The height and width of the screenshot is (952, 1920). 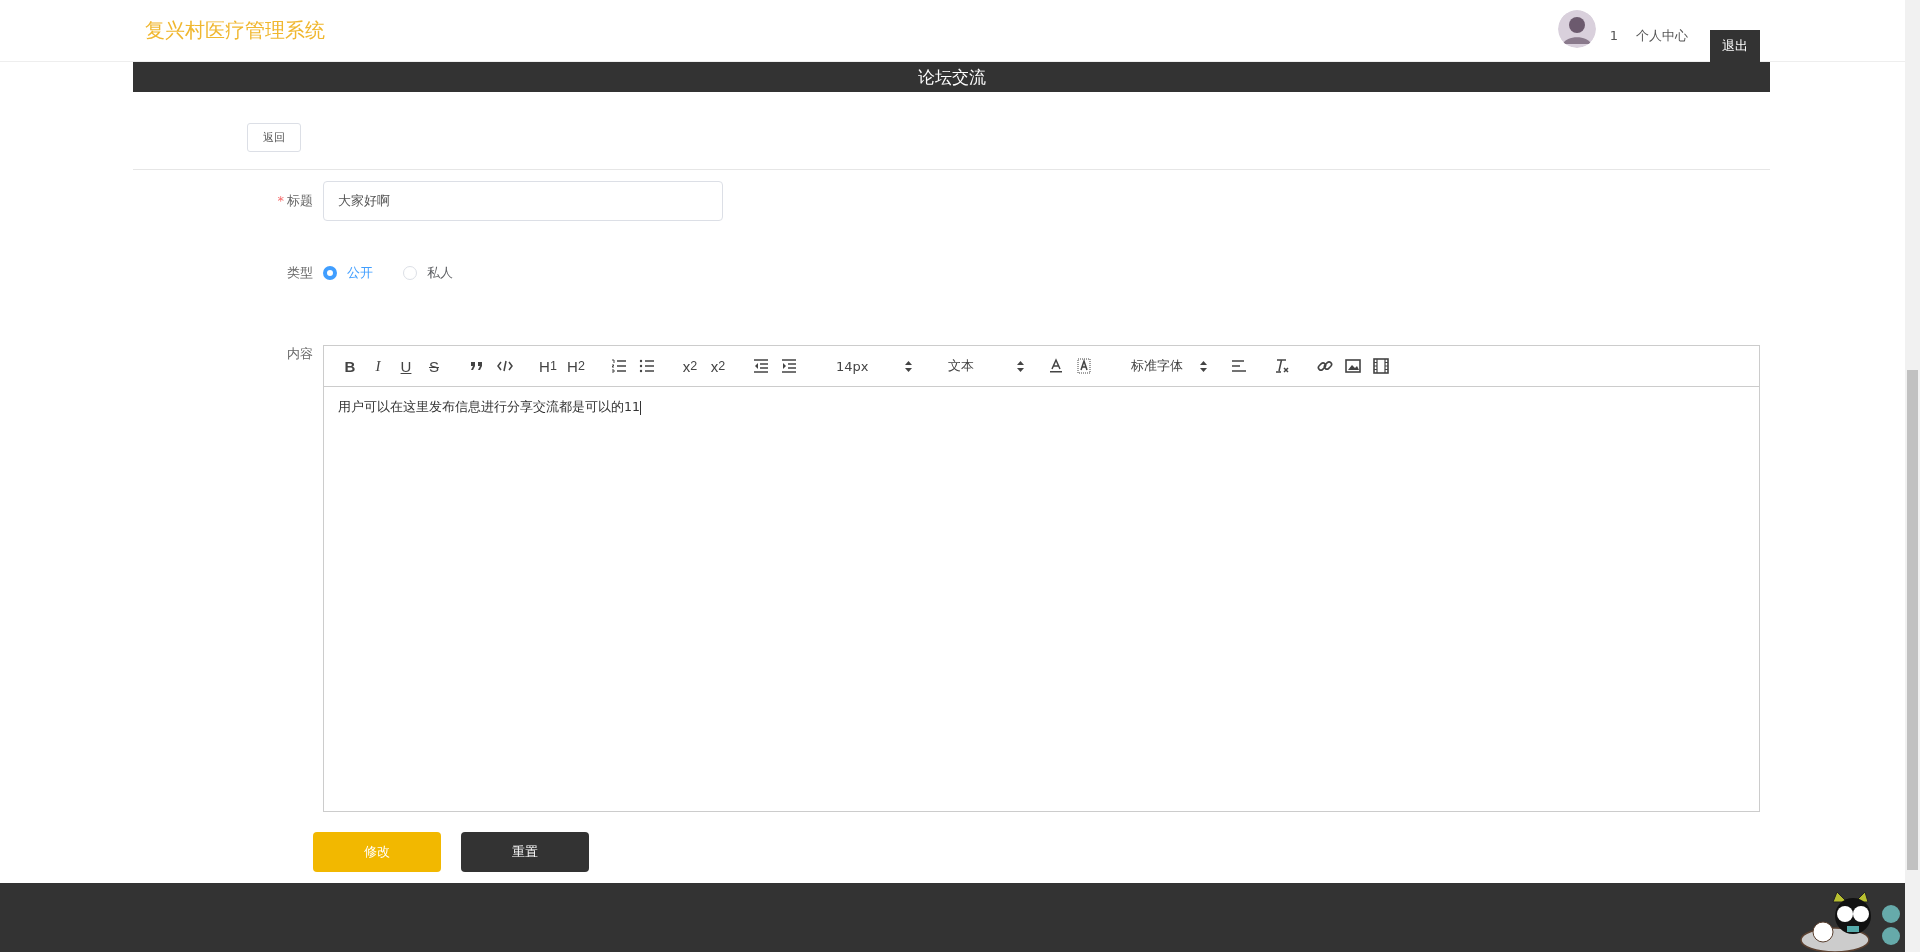 What do you see at coordinates (1662, 35) in the screenshot?
I see `profile-link: 个人中心` at bounding box center [1662, 35].